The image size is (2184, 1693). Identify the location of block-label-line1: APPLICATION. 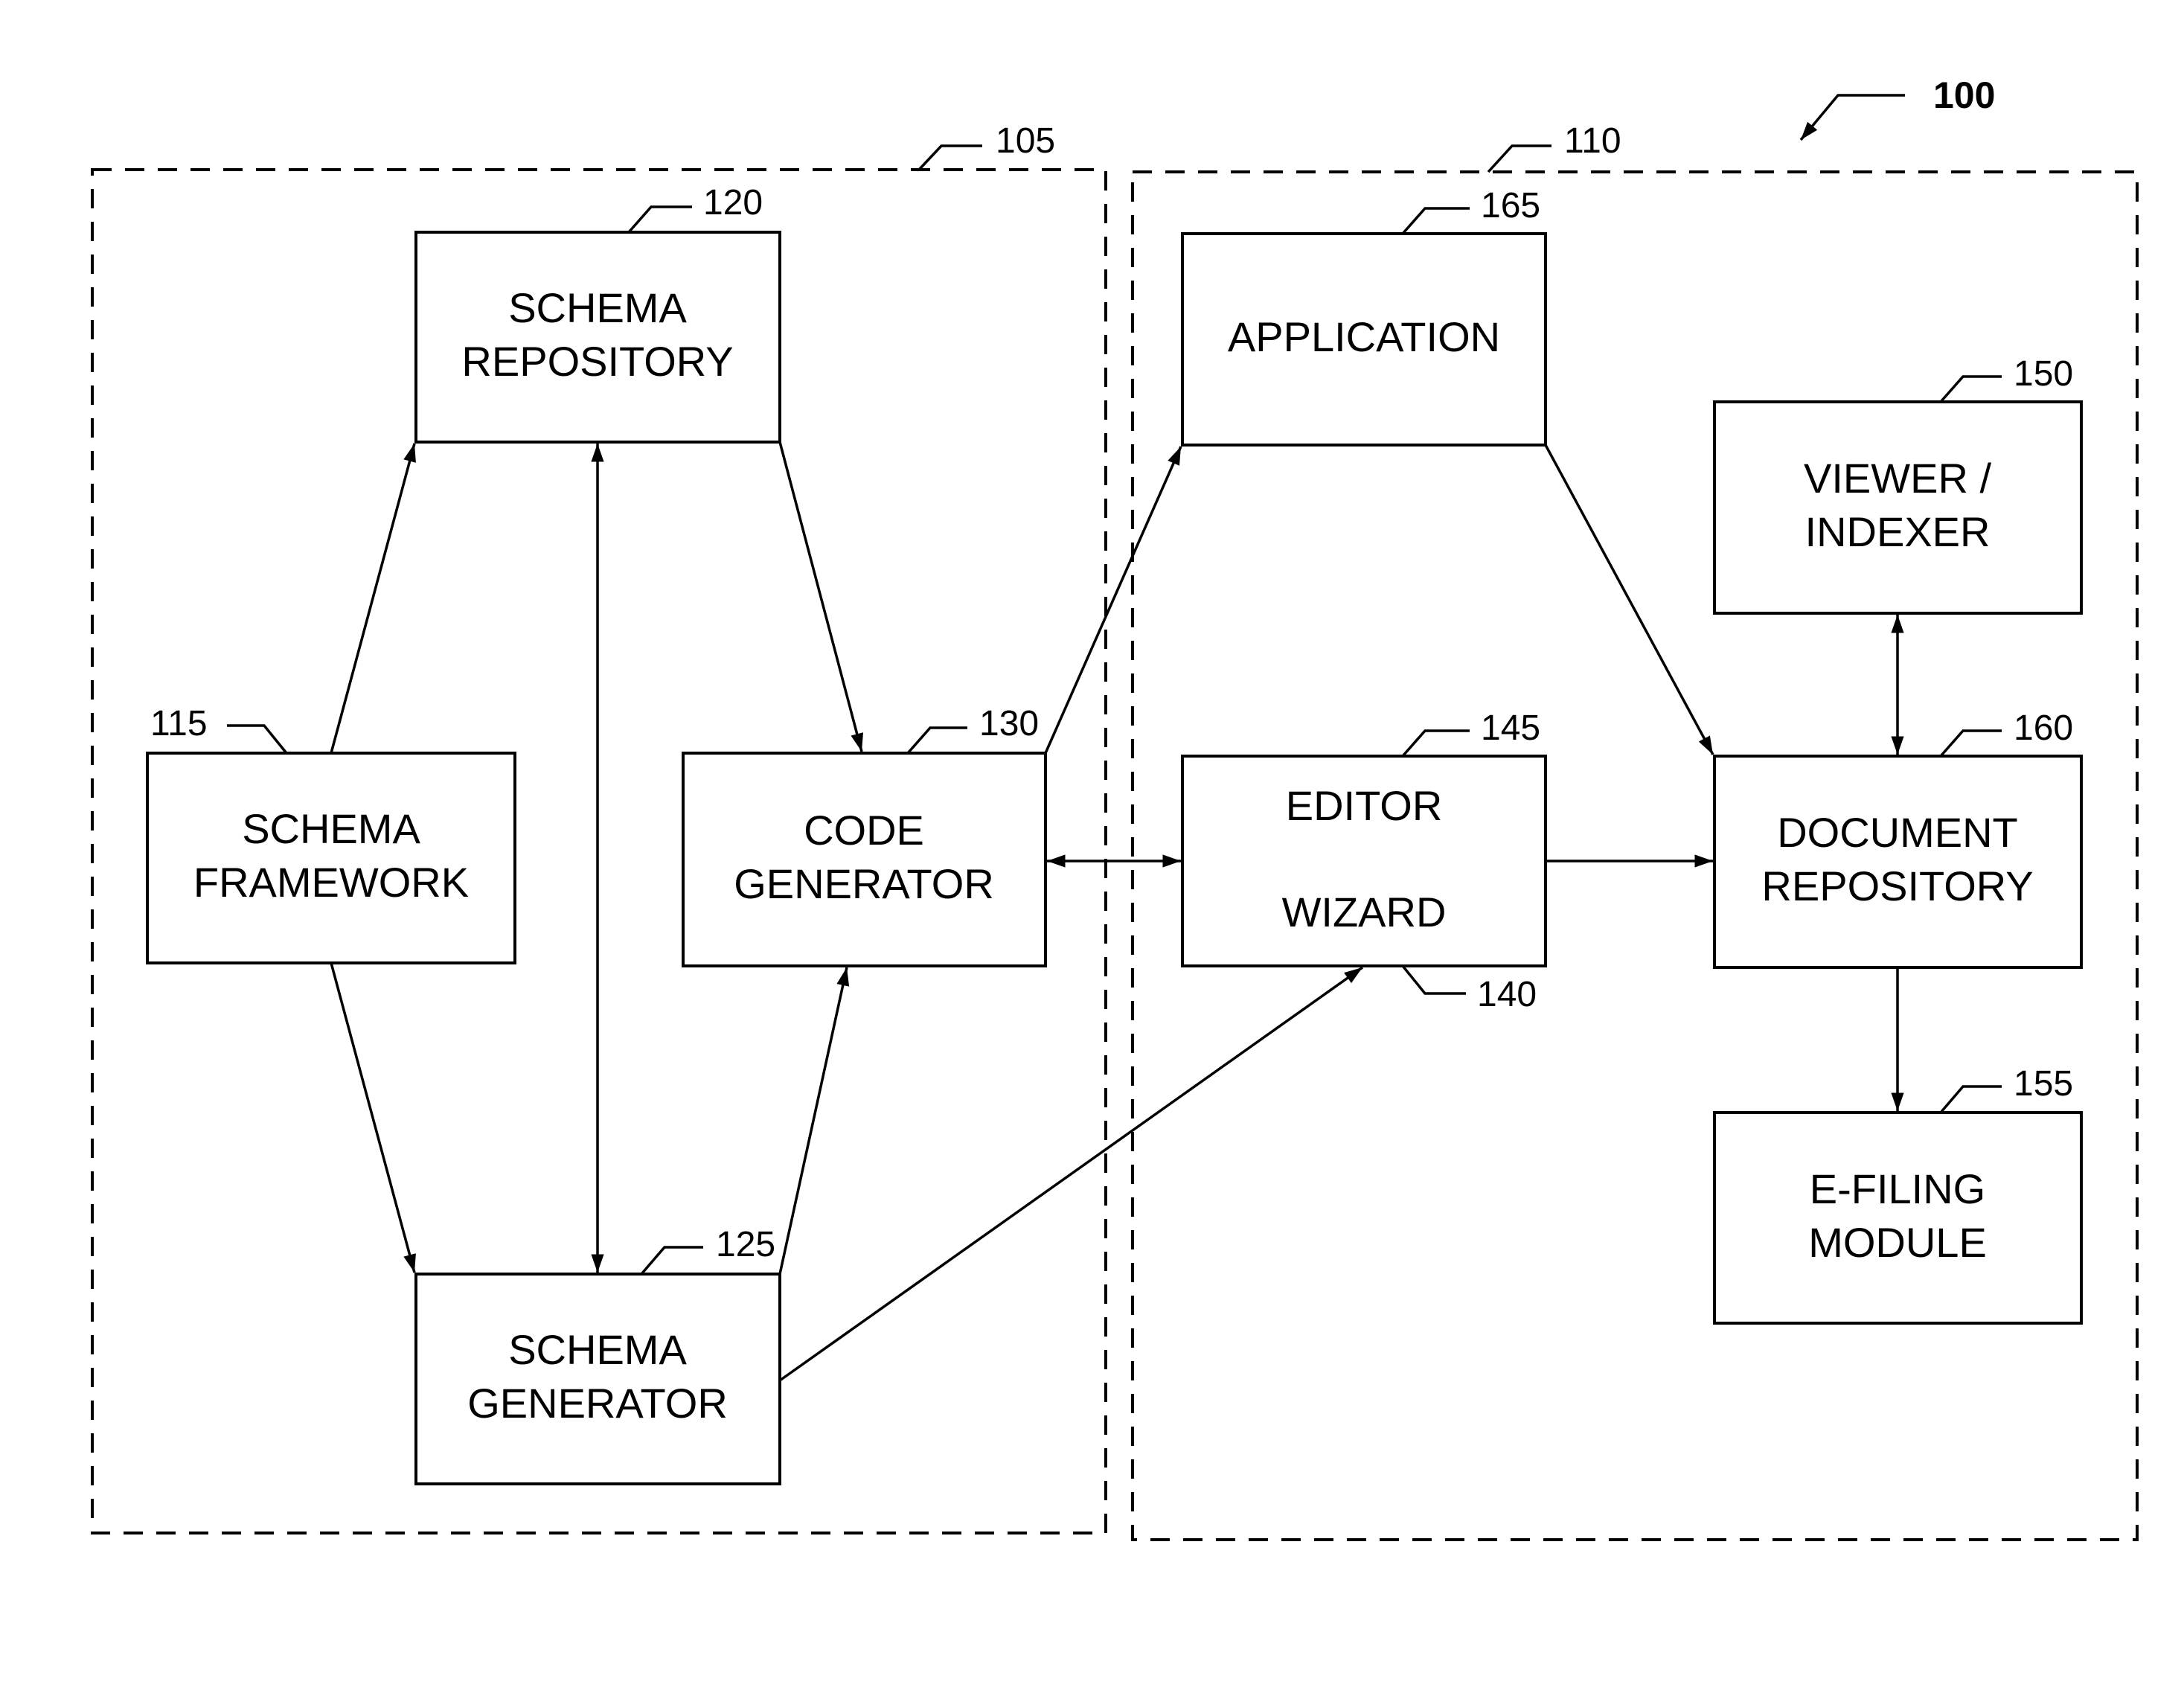
(1364, 336).